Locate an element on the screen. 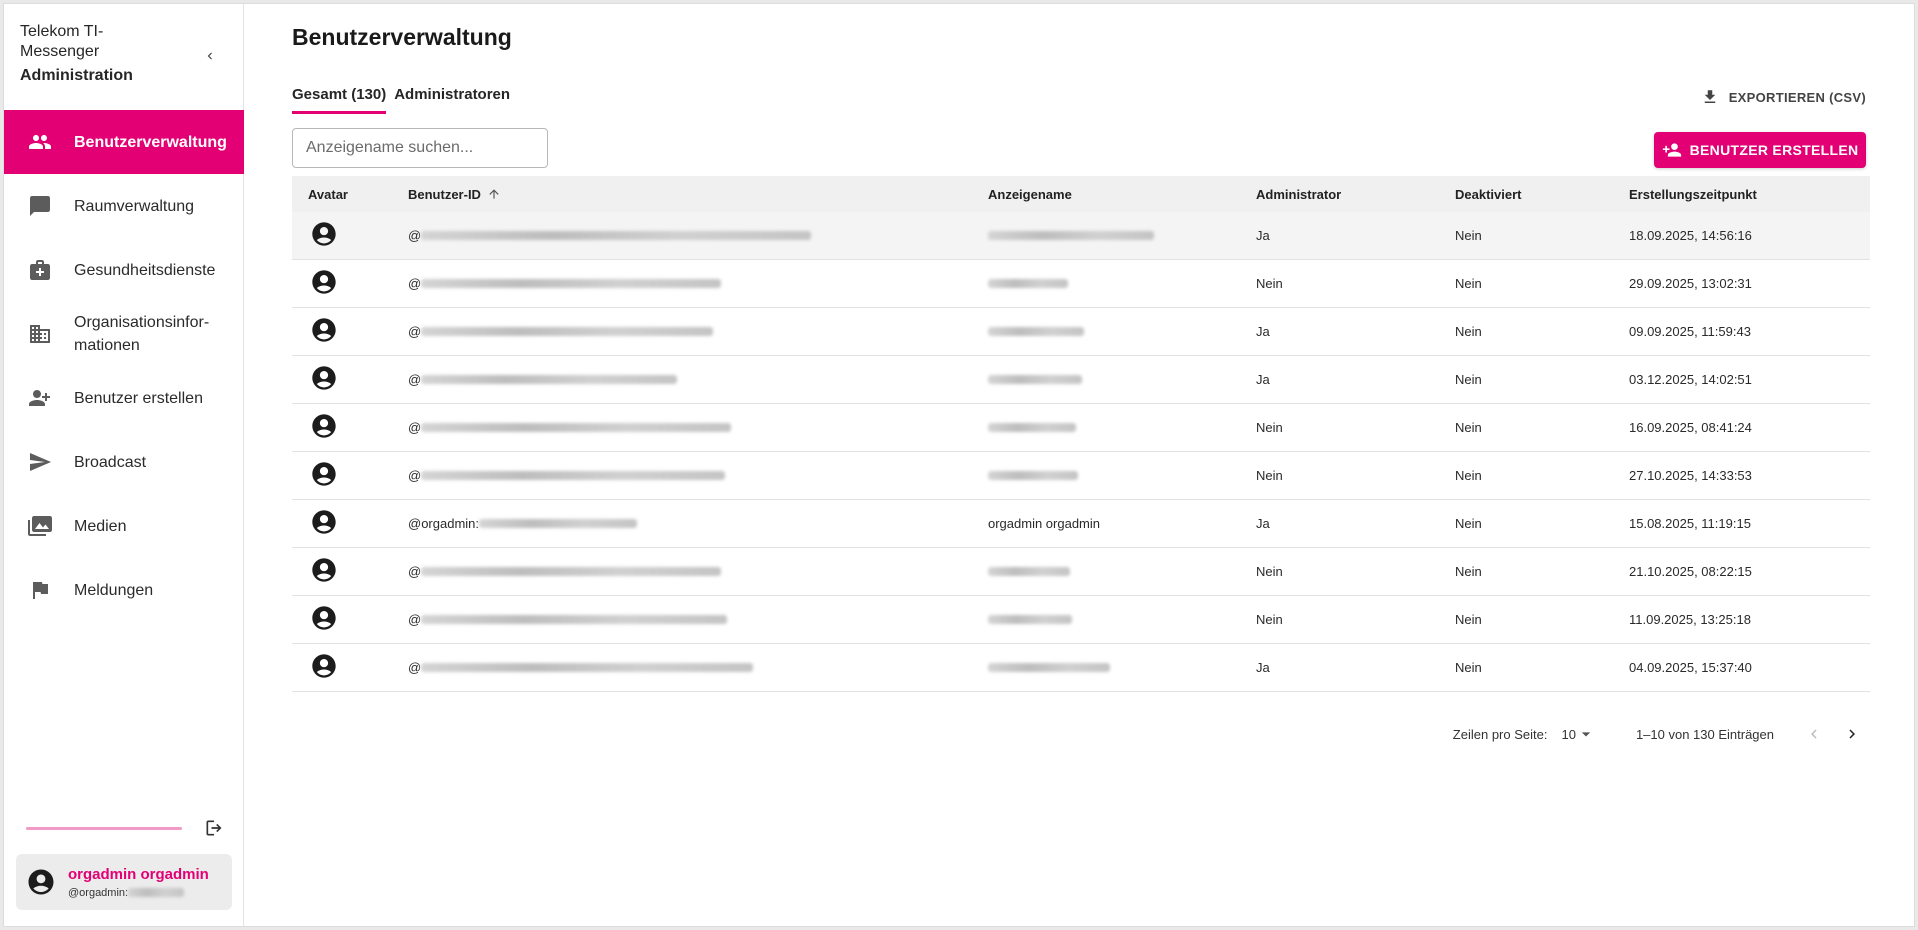 This screenshot has width=1918, height=930. sidebar-item-raumverwaltung: Raumverwaltung is located at coordinates (124, 206).